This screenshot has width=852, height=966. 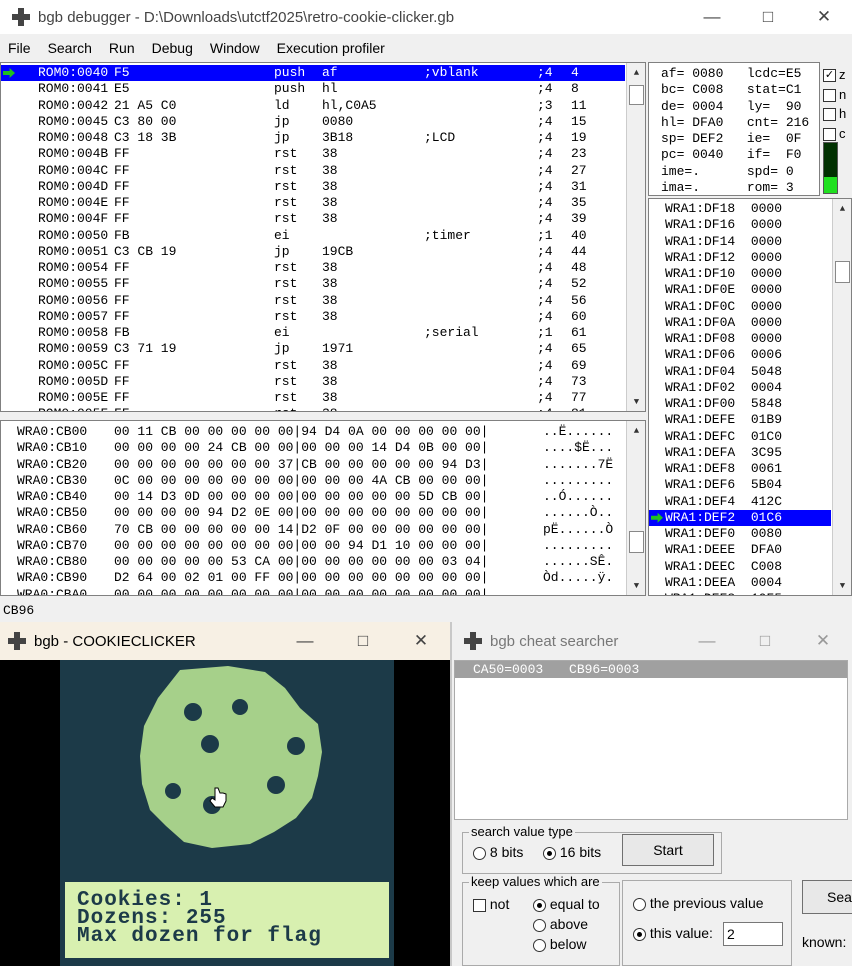 I want to click on stack-row: WRA1:DF10 0000, so click(x=740, y=274).